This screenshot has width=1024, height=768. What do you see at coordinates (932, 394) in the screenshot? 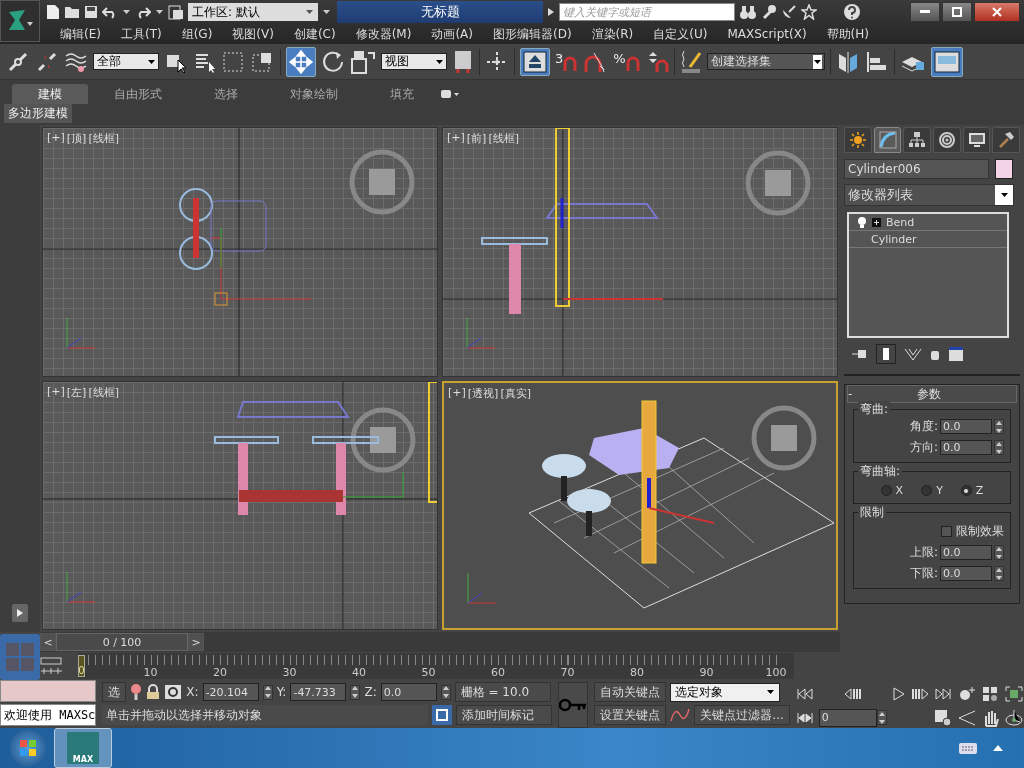
I see `rollout-header: - 参数` at bounding box center [932, 394].